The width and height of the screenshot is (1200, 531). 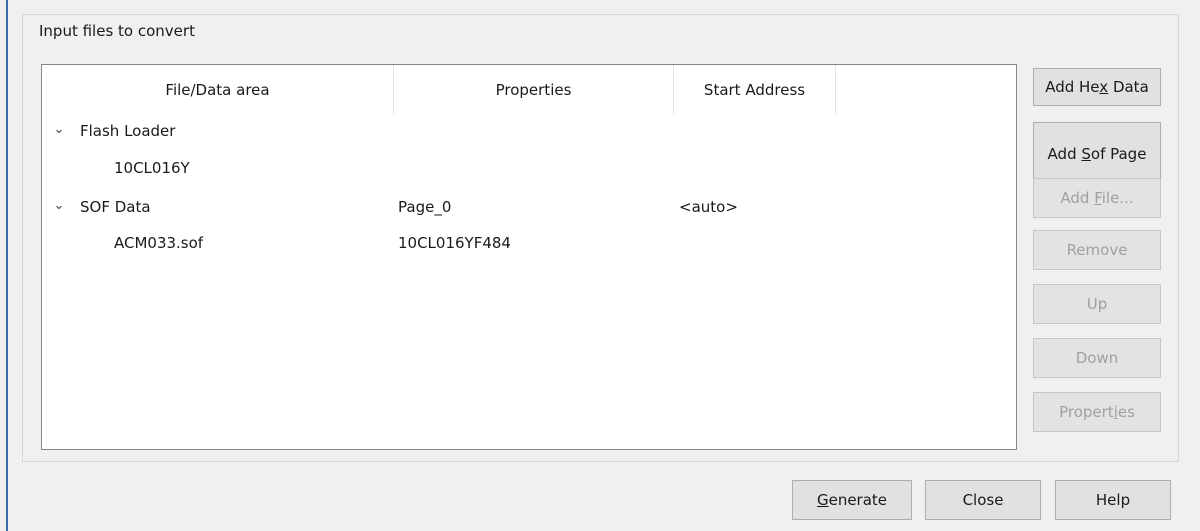 I want to click on row-name: SOF Data, so click(x=115, y=207).